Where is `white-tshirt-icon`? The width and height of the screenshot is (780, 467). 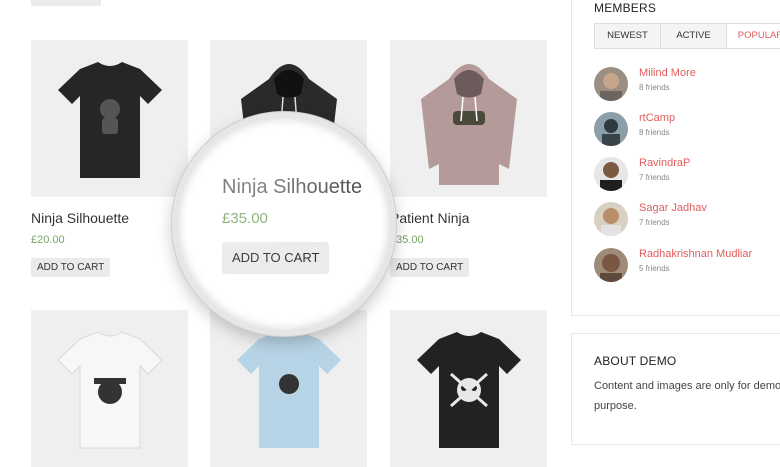
white-tshirt-icon is located at coordinates (109, 389).